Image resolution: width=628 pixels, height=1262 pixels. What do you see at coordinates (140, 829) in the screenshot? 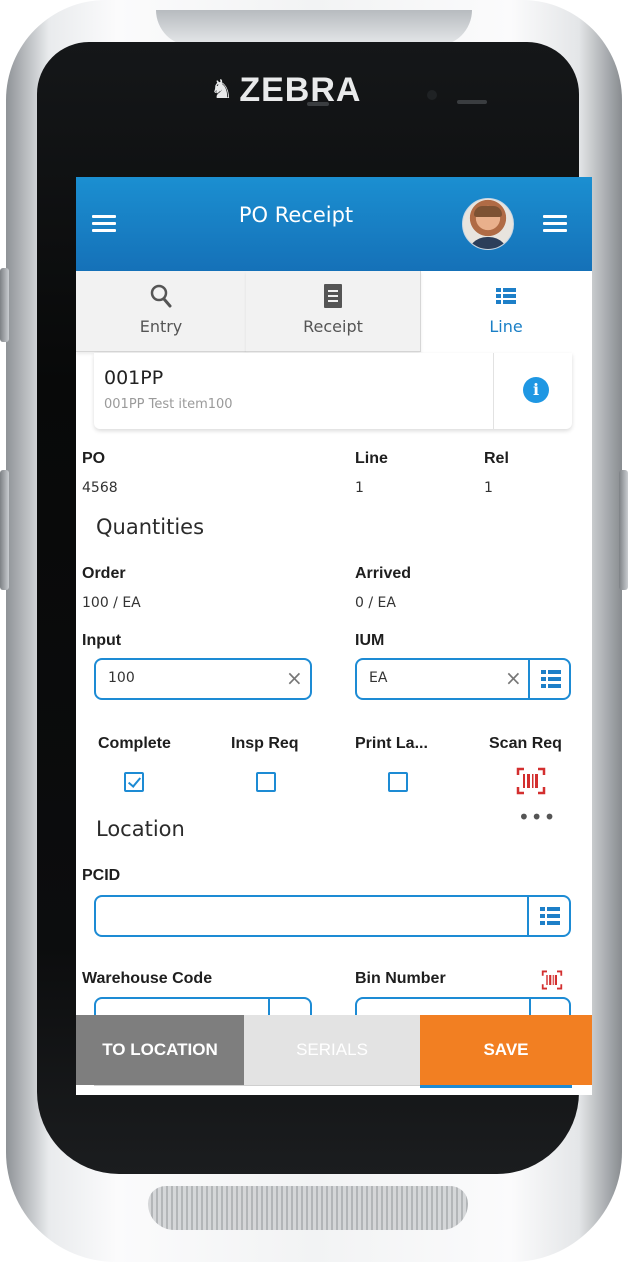
I see `location-heading: Location` at bounding box center [140, 829].